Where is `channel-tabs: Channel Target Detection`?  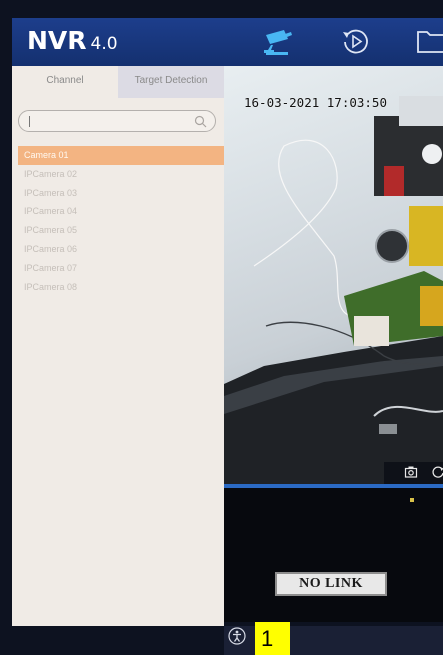 channel-tabs: Channel Target Detection is located at coordinates (118, 82).